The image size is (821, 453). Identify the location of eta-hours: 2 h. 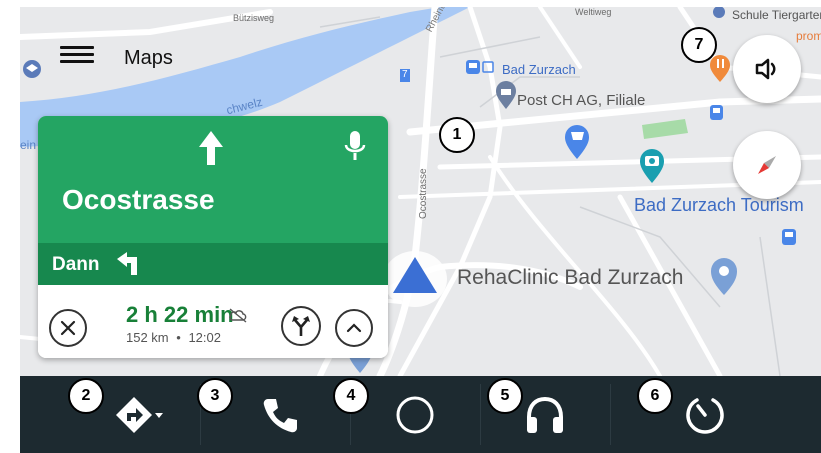
(142, 314).